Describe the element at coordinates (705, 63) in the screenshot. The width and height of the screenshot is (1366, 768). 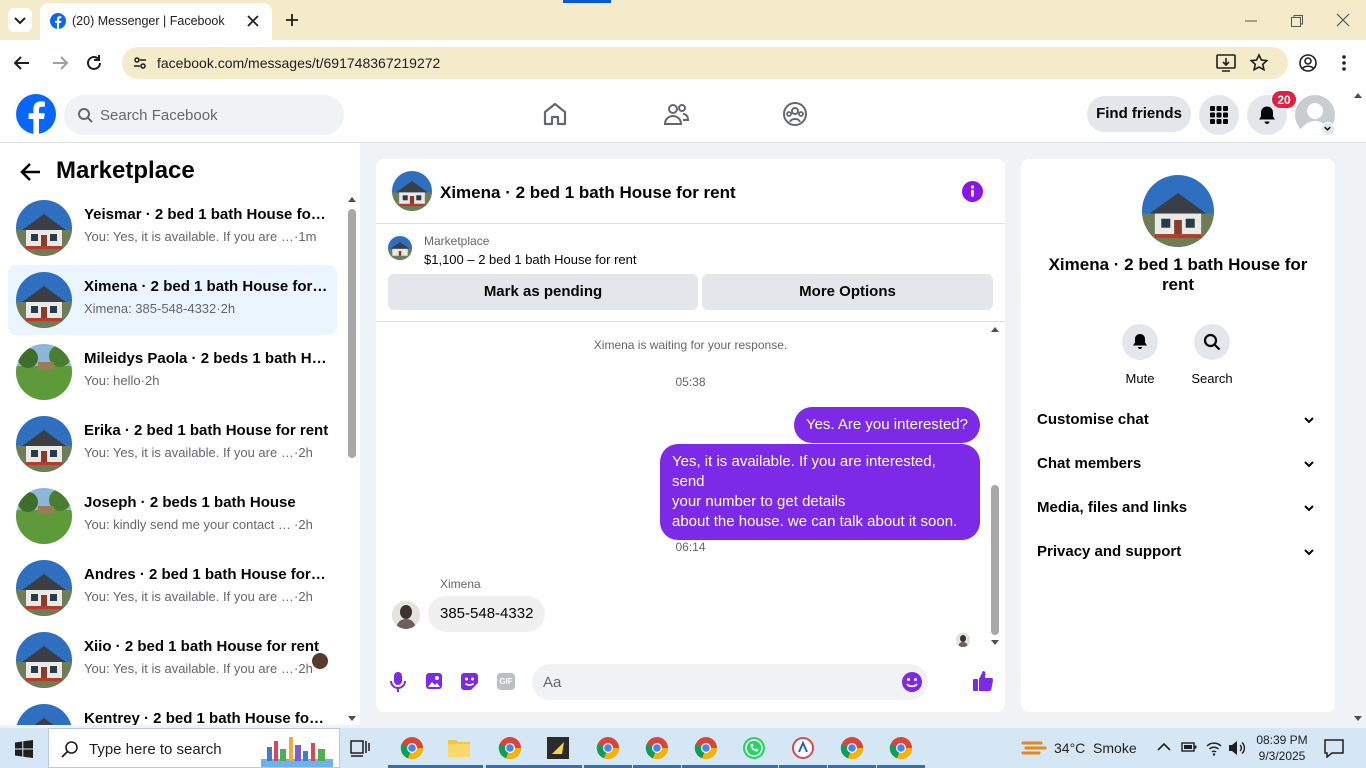
I see `omnibox: facebook.com/messages/t/691748367219272` at that location.